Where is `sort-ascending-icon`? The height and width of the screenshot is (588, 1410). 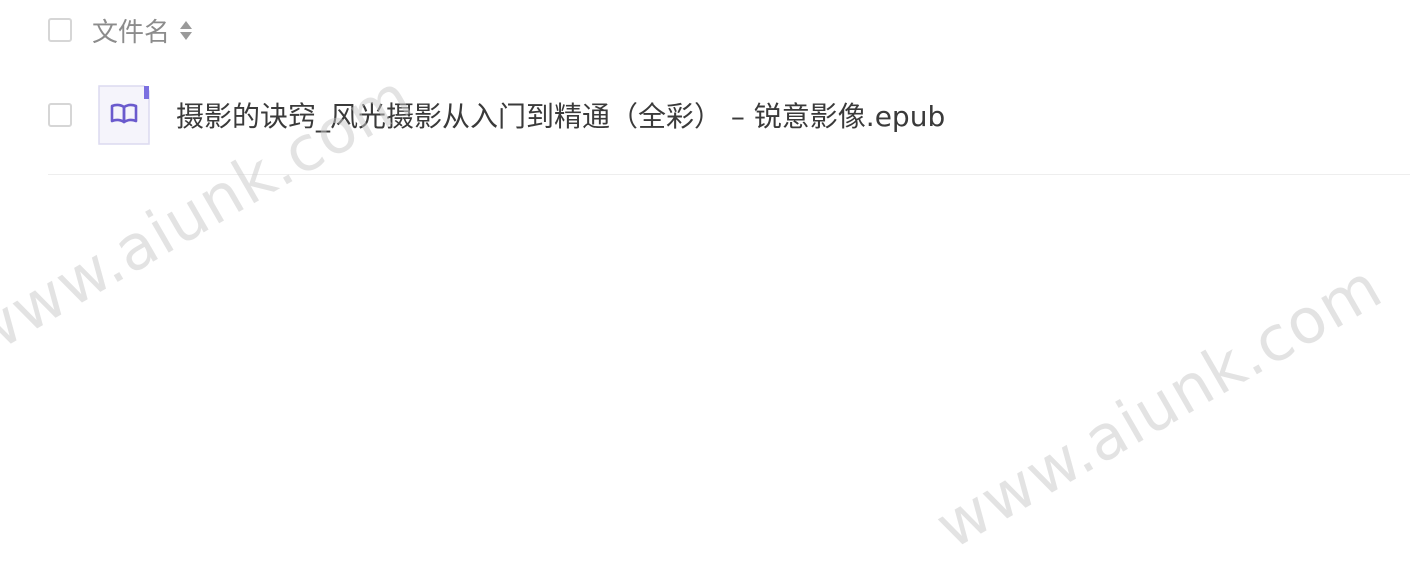 sort-ascending-icon is located at coordinates (186, 24).